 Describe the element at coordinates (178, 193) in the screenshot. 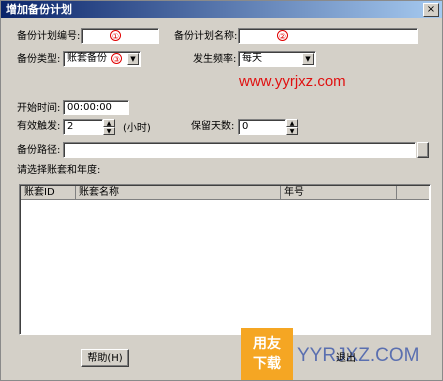

I see `column-header-account-name: 账套名称` at that location.